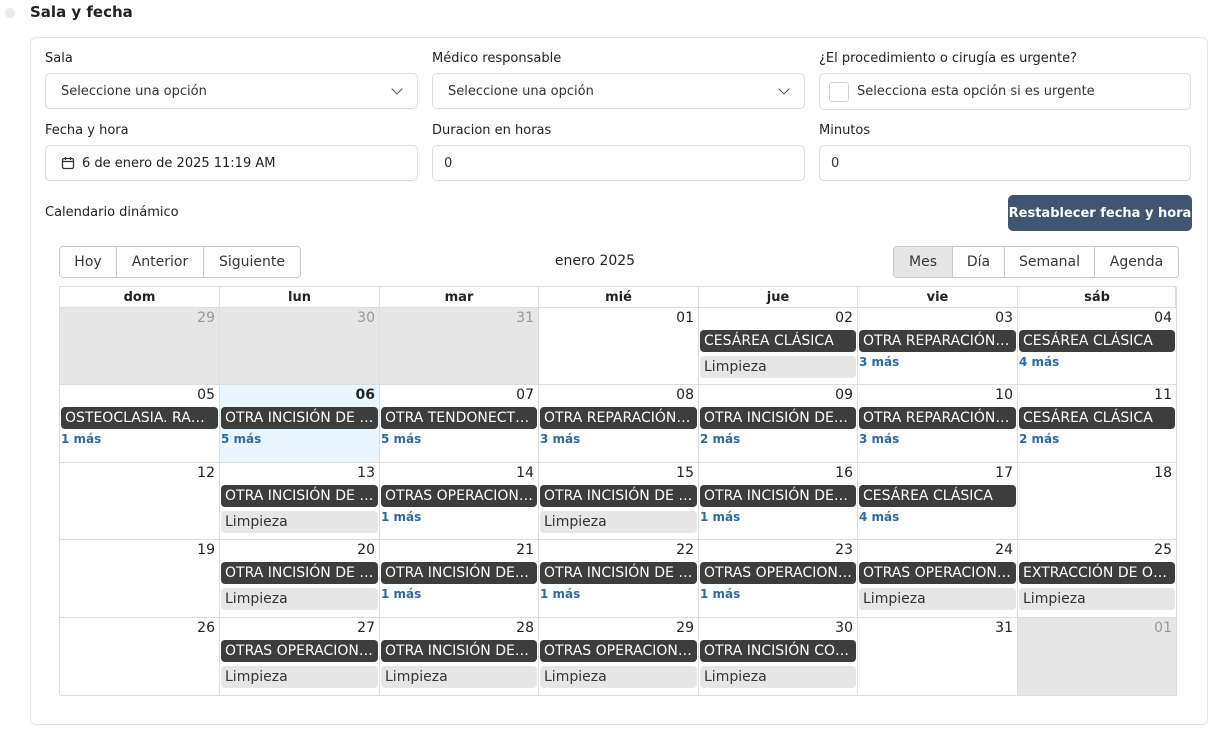 This screenshot has width=1223, height=737. I want to click on day-number: 10, so click(1004, 395).